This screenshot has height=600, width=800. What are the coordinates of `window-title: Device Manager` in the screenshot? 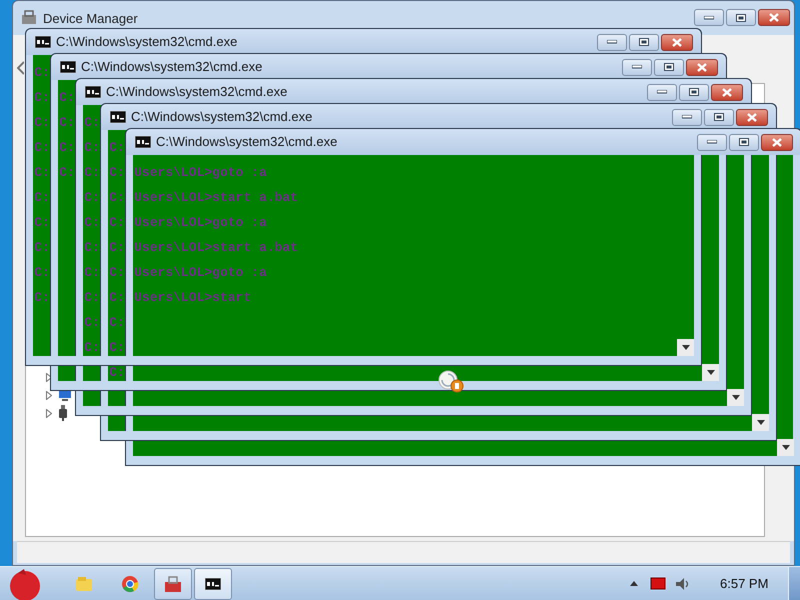 It's located at (91, 19).